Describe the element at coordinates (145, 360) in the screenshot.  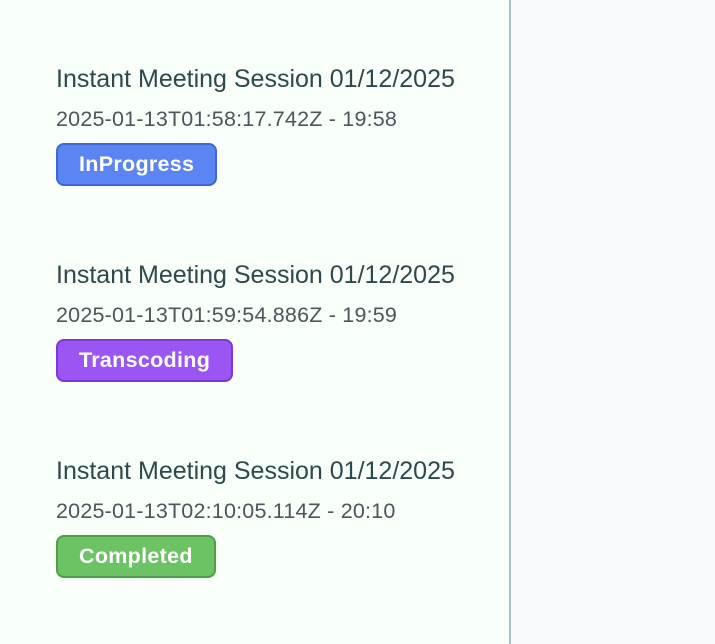
I see `status-badge: Transcoding` at that location.